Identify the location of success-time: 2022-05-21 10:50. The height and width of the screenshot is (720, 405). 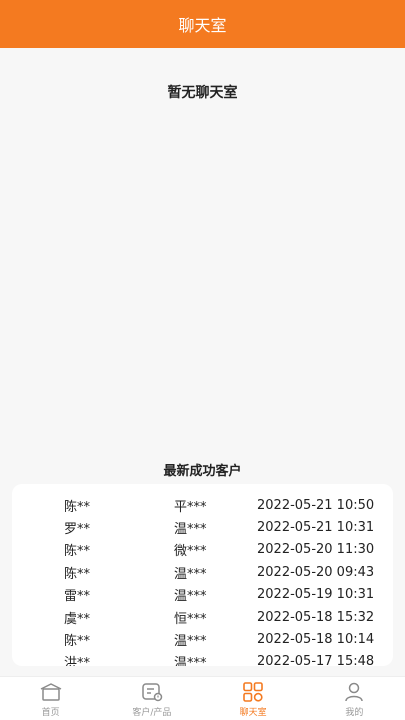
(316, 505).